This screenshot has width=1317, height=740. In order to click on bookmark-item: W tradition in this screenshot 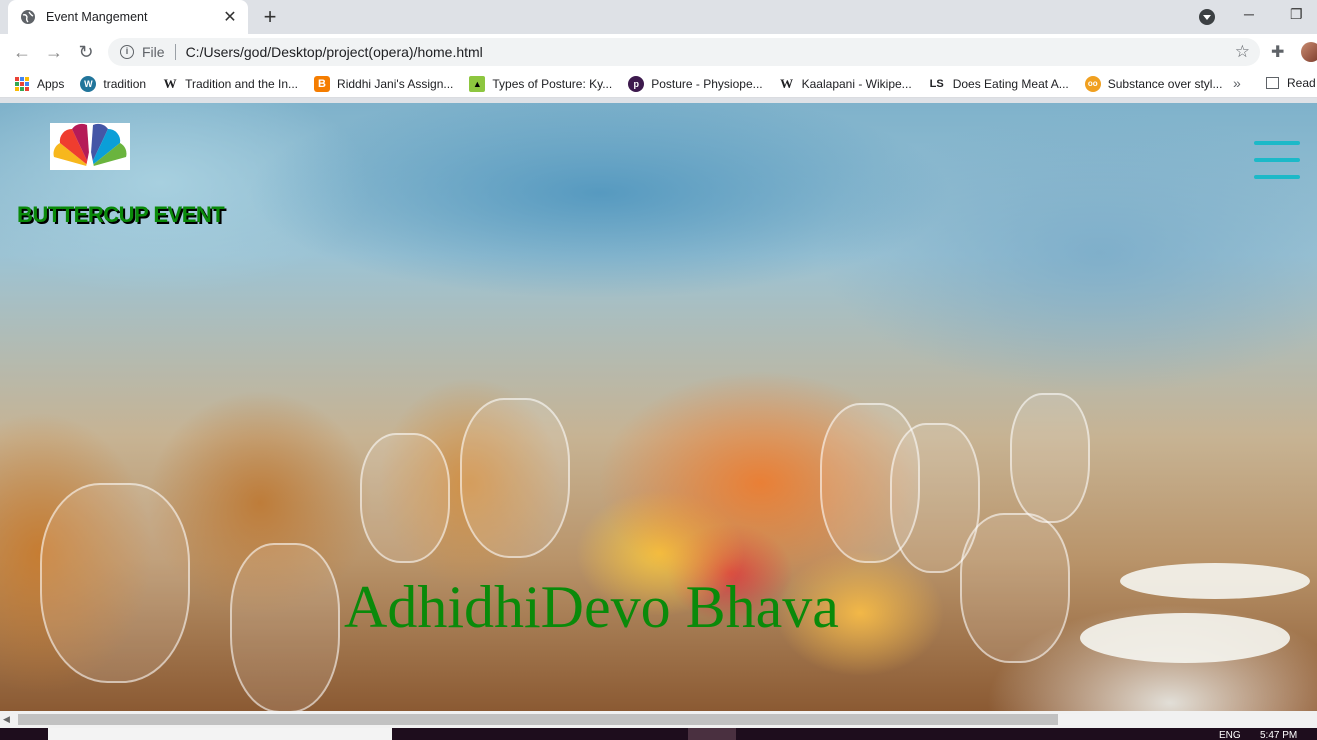, I will do `click(113, 83)`.